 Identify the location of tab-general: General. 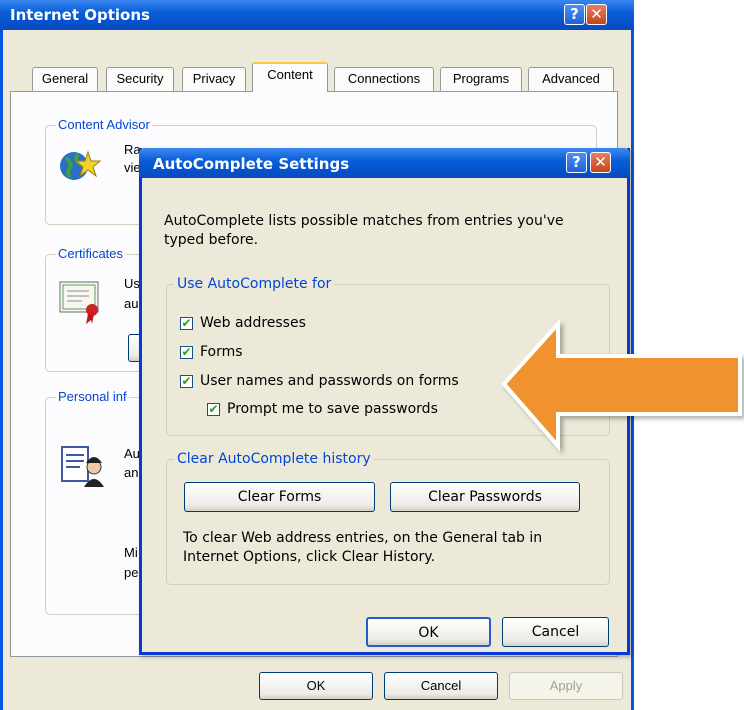
(65, 79).